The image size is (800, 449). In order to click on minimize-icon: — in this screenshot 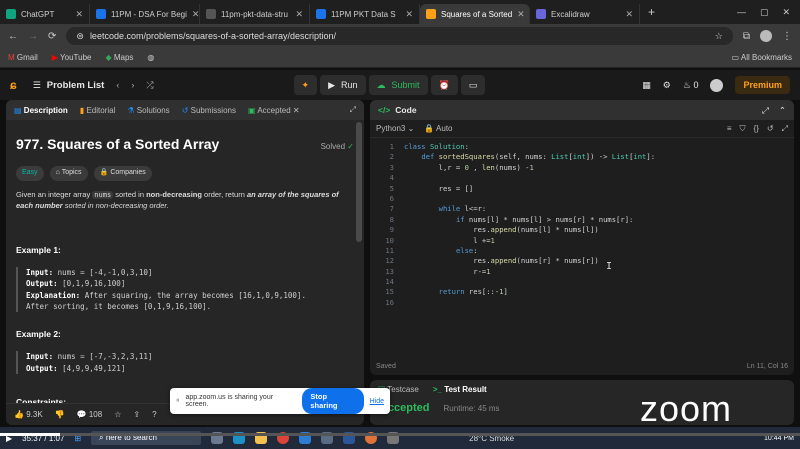, I will do `click(741, 12)`.